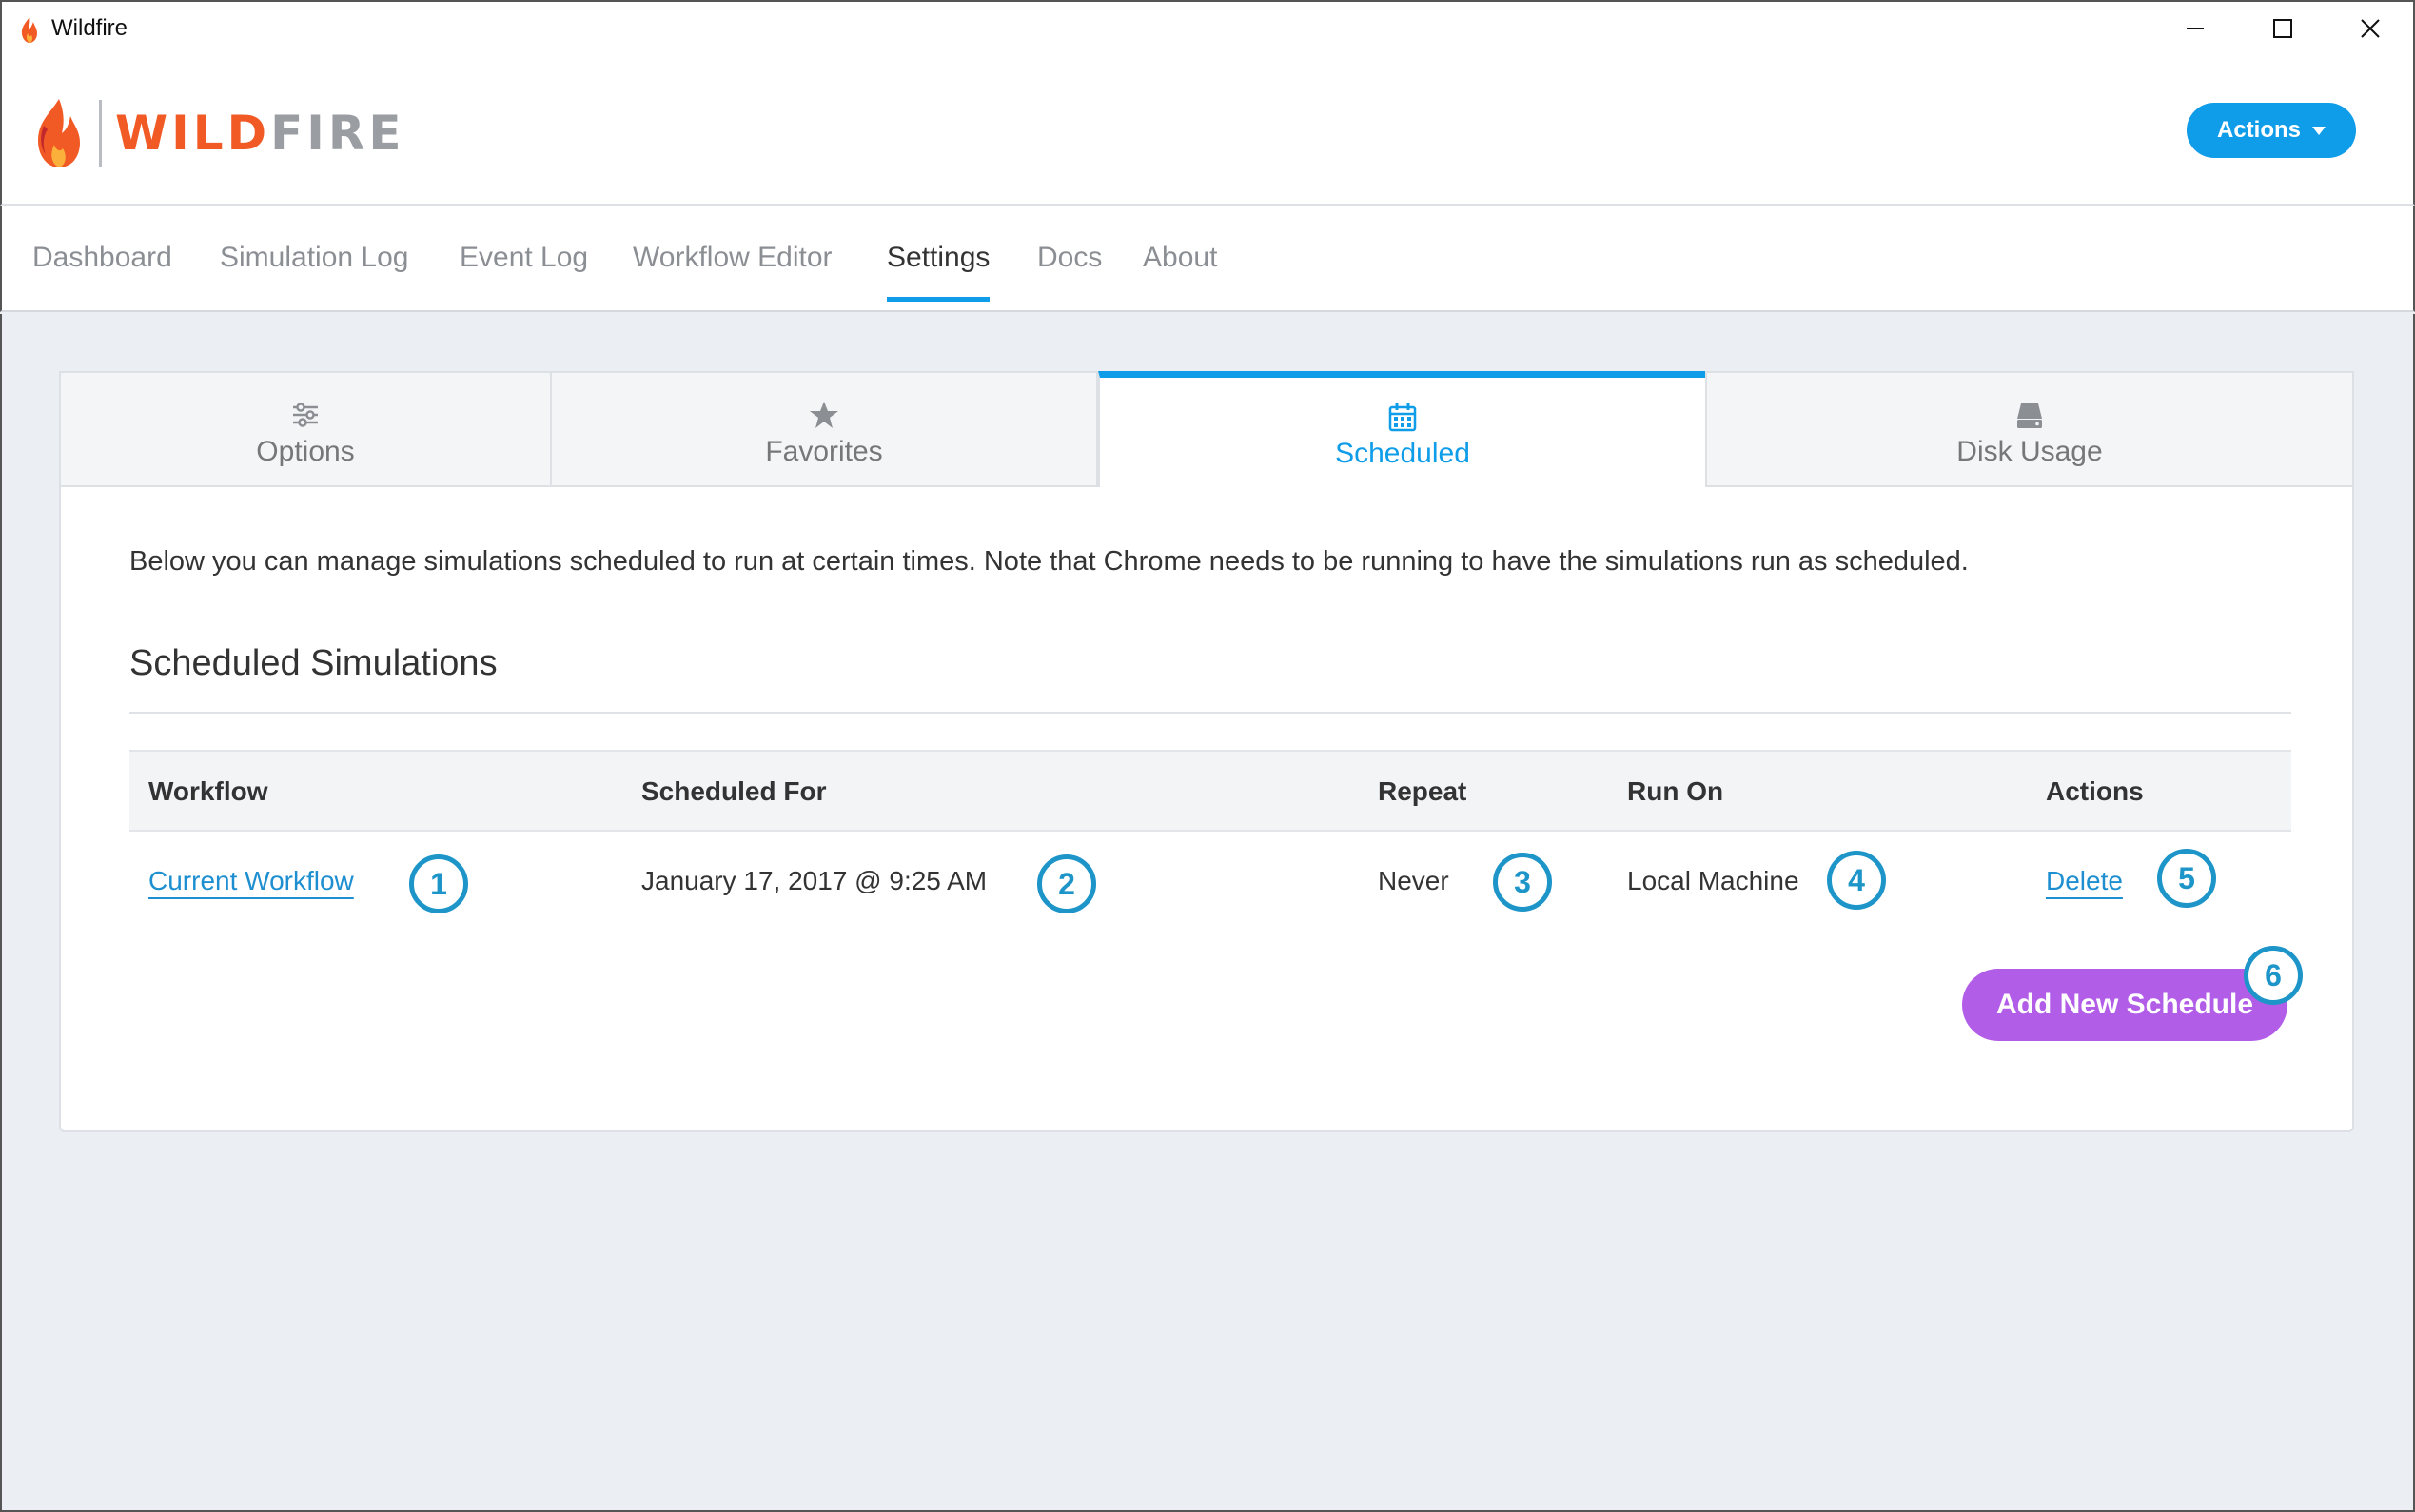 The height and width of the screenshot is (1512, 2415). What do you see at coordinates (208, 791) in the screenshot?
I see `column-header-workflow: Workflow` at bounding box center [208, 791].